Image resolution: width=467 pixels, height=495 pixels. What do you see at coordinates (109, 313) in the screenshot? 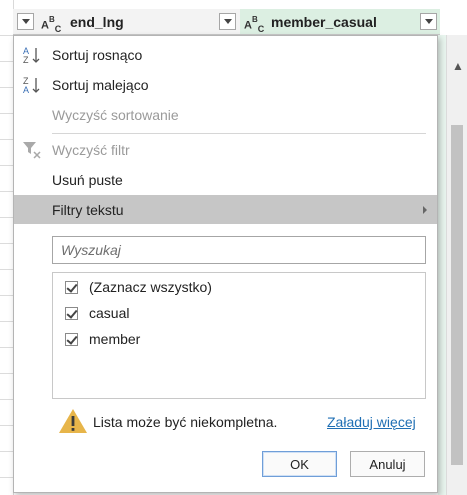
I see `value-item-label: casual` at bounding box center [109, 313].